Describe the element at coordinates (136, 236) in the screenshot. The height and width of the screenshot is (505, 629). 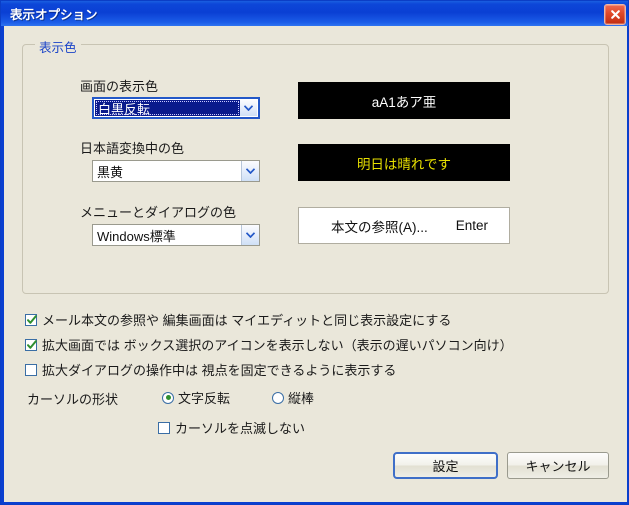
I see `menu-color-value: Windows標準` at that location.